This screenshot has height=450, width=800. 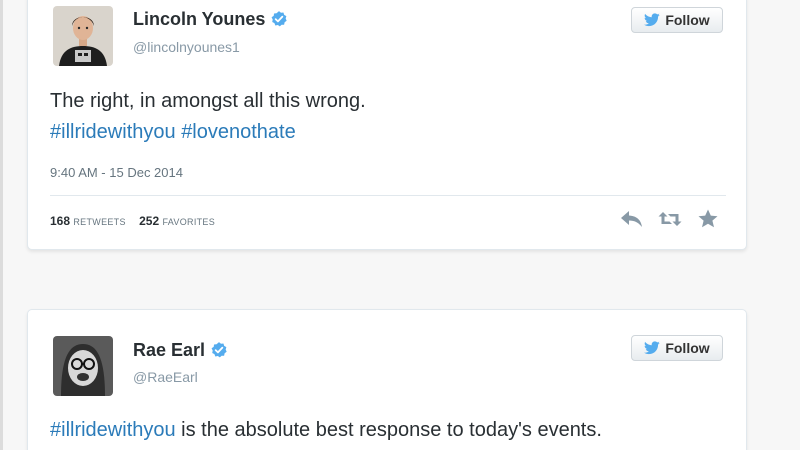 What do you see at coordinates (116, 172) in the screenshot?
I see `tweet-timestamp: 9:40 AM - 15 Dec 2014` at bounding box center [116, 172].